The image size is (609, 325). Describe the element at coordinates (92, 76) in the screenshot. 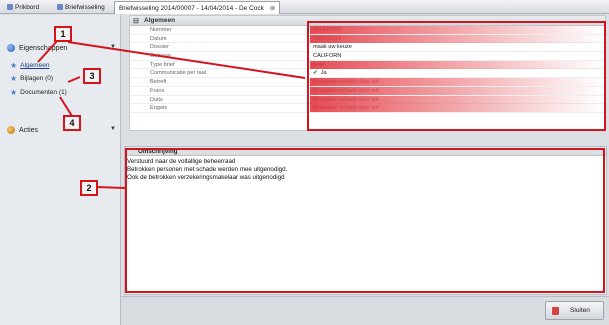

I see `callout-3: 3` at that location.